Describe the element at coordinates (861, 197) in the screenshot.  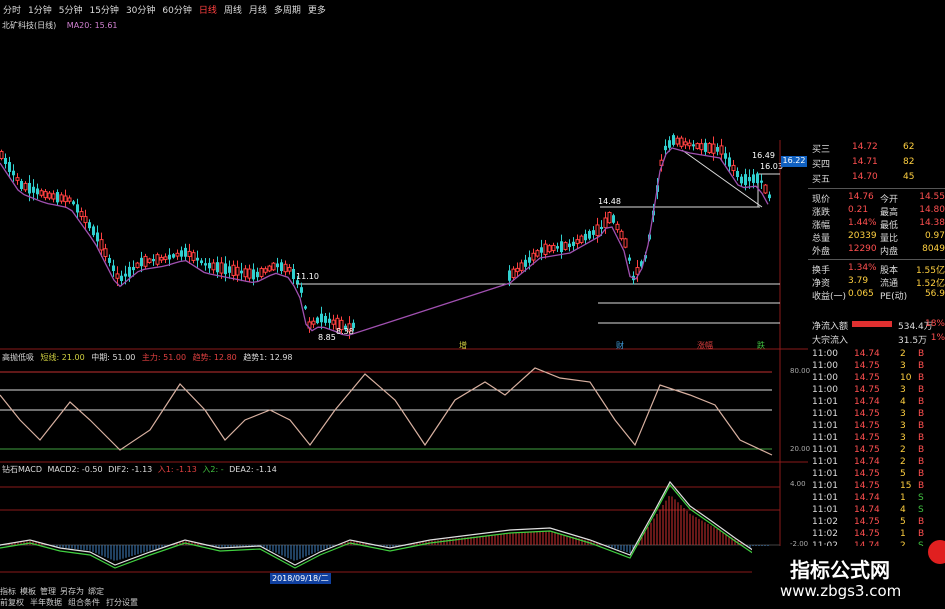
I see `stat-value: 14.76` at that location.